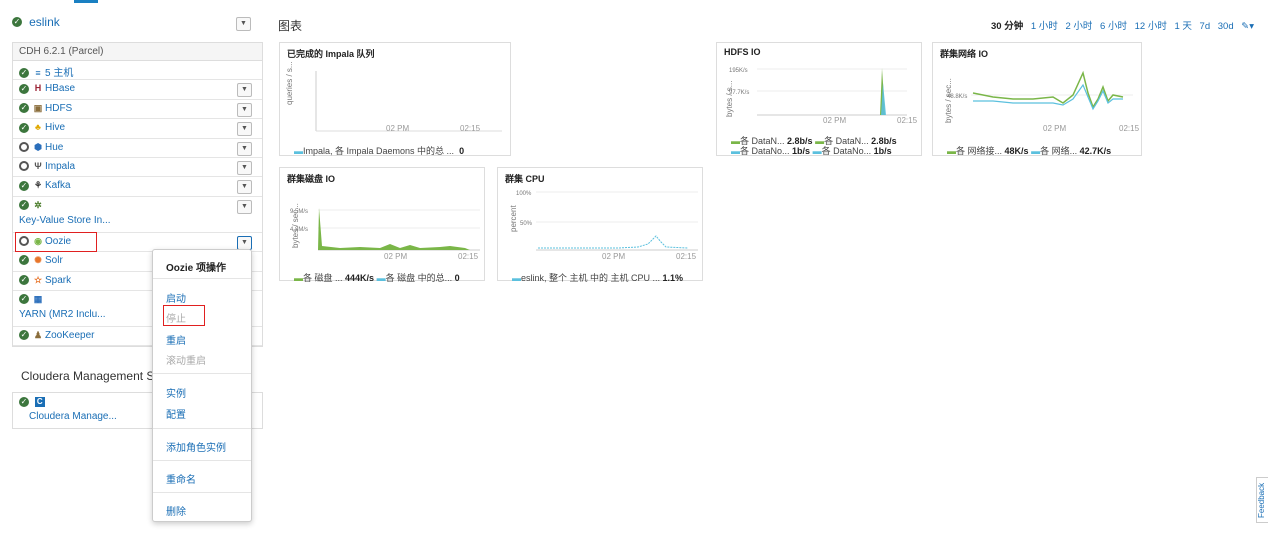 The height and width of the screenshot is (556, 1268). What do you see at coordinates (1078, 26) in the screenshot?
I see `time-range-2h: 2 小时` at bounding box center [1078, 26].